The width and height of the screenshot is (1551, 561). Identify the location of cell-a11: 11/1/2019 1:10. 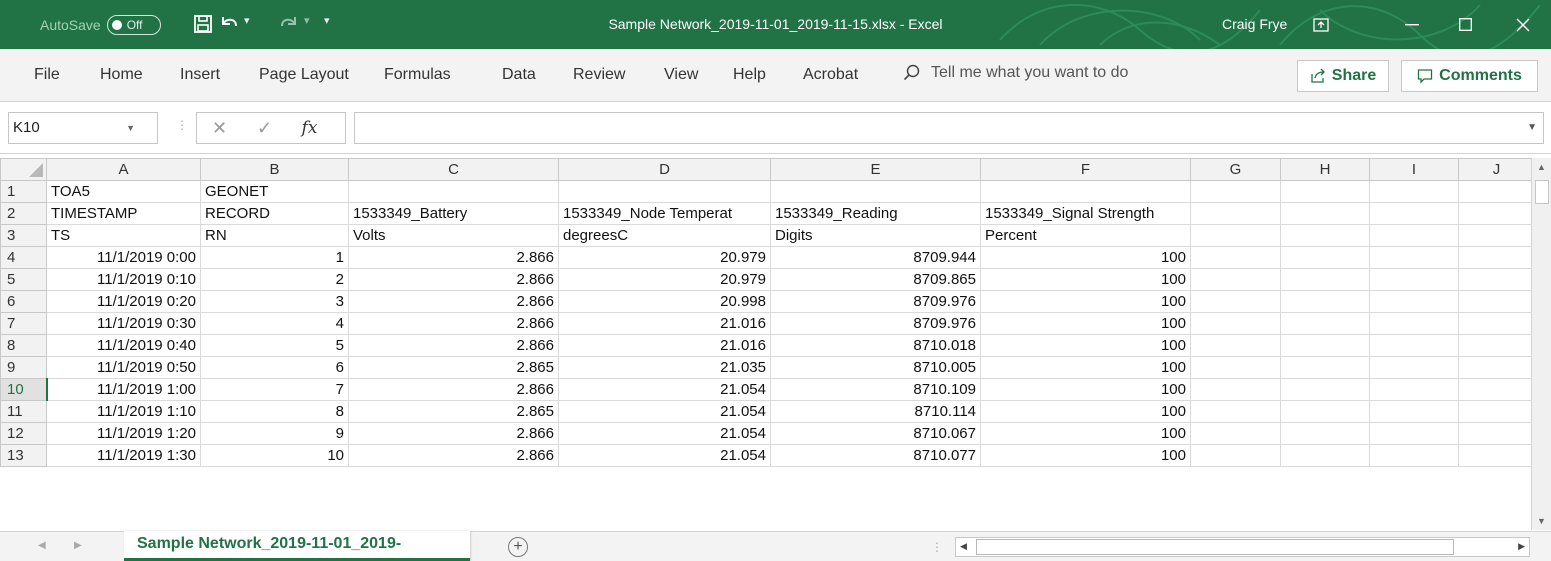
(123, 411).